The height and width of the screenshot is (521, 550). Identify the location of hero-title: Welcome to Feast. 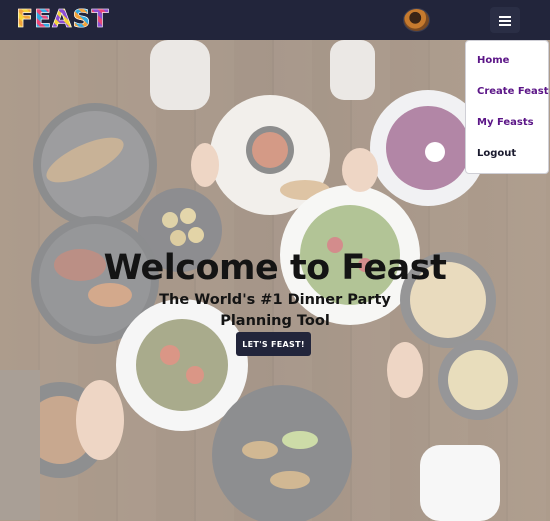
(275, 268).